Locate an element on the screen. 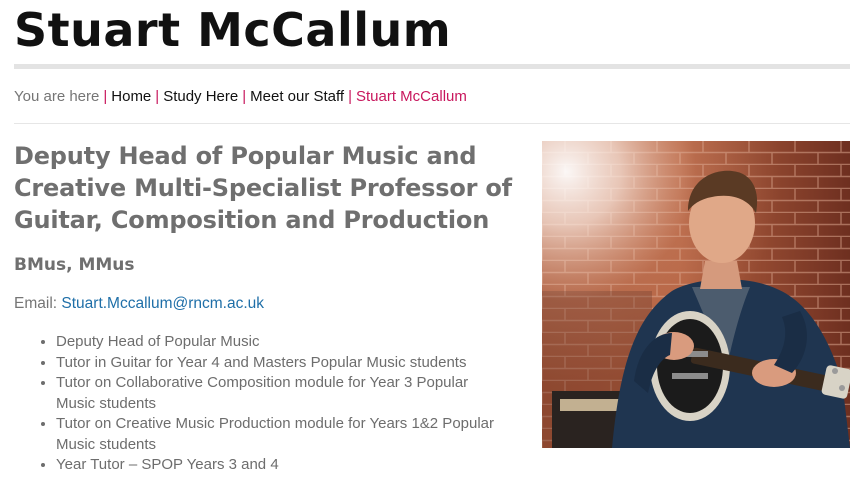  degrees: BMus, MMus is located at coordinates (74, 265).